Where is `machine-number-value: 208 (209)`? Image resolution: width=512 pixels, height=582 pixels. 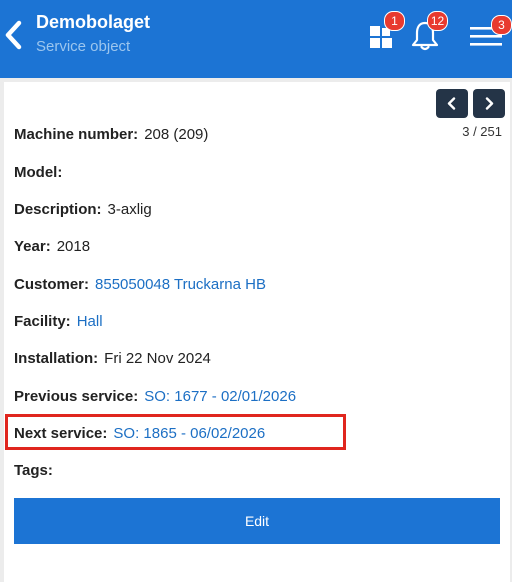
machine-number-value: 208 (209) is located at coordinates (176, 134).